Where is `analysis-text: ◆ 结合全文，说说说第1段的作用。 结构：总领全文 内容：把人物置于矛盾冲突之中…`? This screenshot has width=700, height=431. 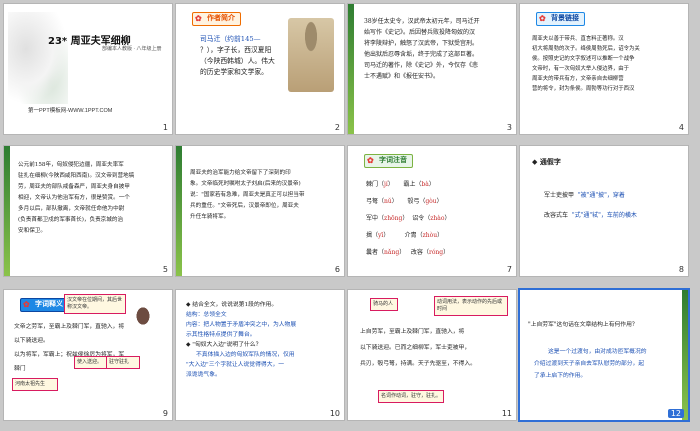
analysis-text: ◆ 结合全文，说说说第1段的作用。 结构：总领全文 内容：把人物置于矛盾冲突之中… is located at coordinates (241, 340).